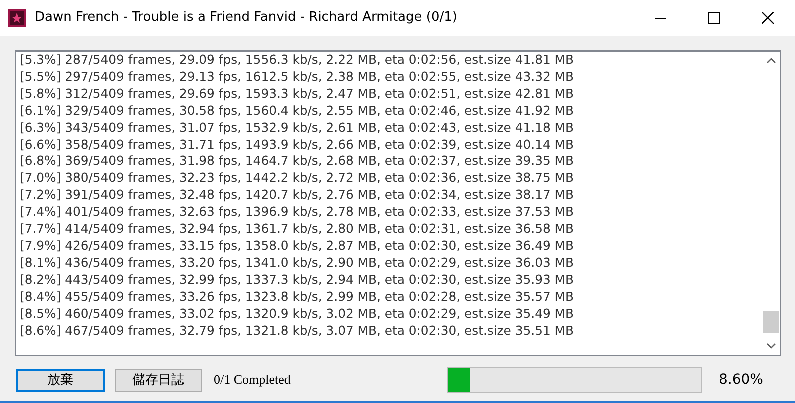  Describe the element at coordinates (297, 94) in the screenshot. I see `log-line: [5.8%] 312/5409 frames, 29.69 fps, 1593.3 kb/s, 2.47 MB, eta 0:02:51, est.size 42.81 MB` at that location.